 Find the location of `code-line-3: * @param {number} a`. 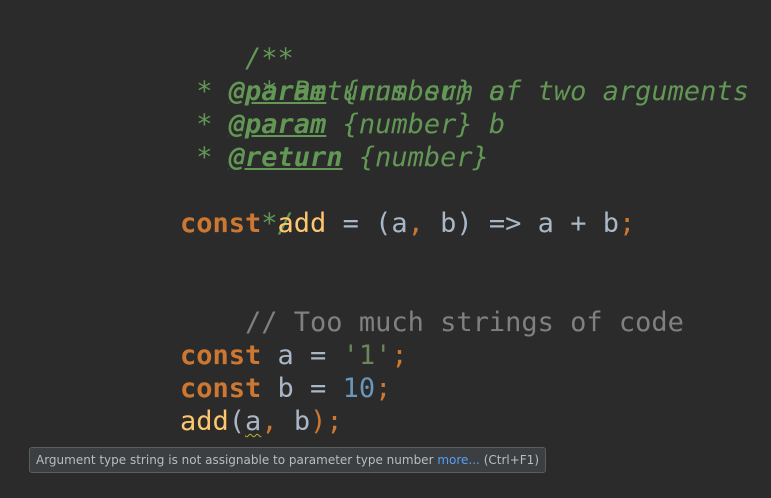

code-line-3: * @param {number} a is located at coordinates (342, 91).